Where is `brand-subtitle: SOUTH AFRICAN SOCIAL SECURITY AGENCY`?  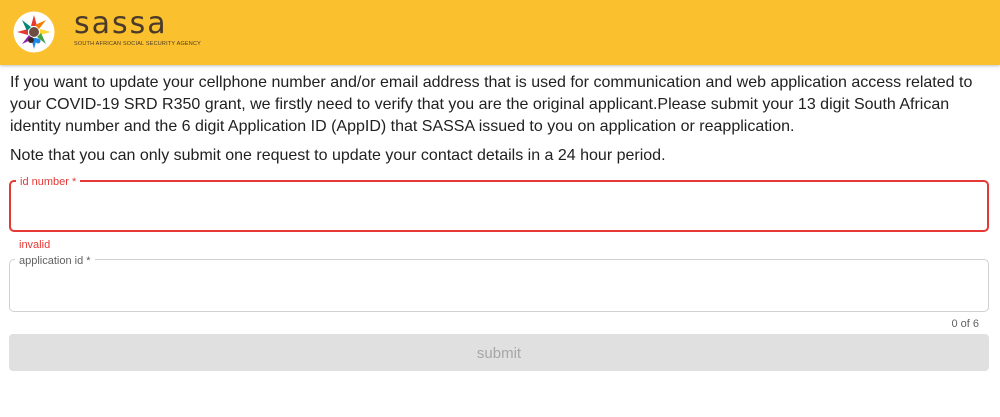
brand-subtitle: SOUTH AFRICAN SOCIAL SECURITY AGENCY is located at coordinates (138, 44).